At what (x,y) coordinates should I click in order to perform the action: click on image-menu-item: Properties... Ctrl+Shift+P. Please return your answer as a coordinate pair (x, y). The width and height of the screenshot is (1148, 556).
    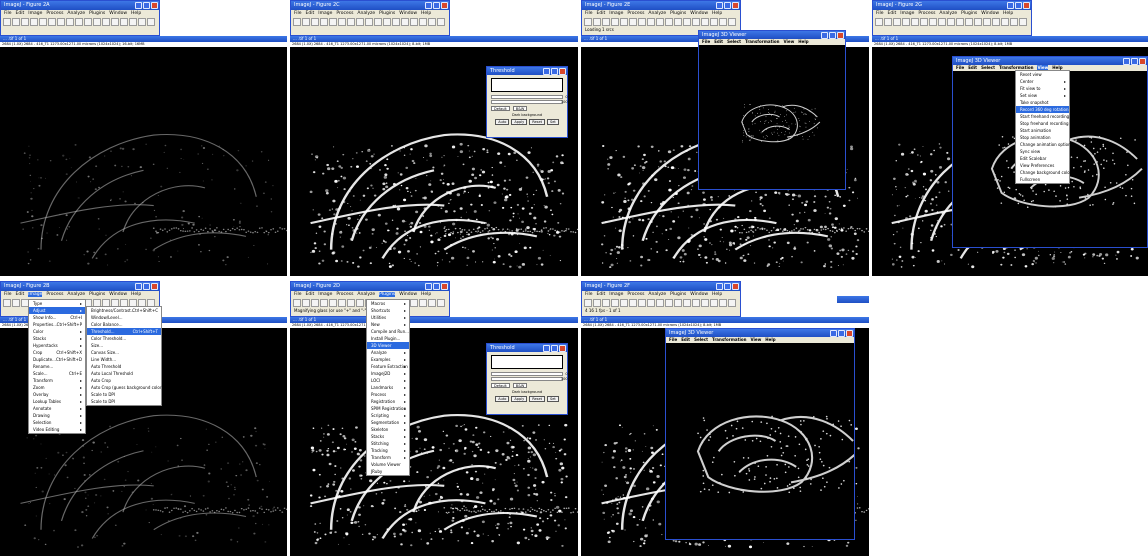
    Looking at the image, I should click on (57, 324).